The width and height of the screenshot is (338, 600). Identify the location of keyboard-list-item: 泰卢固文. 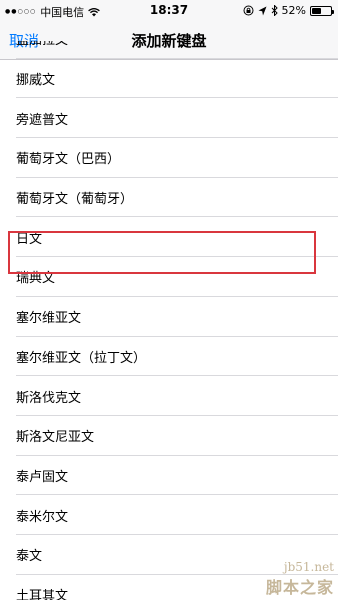
(169, 476).